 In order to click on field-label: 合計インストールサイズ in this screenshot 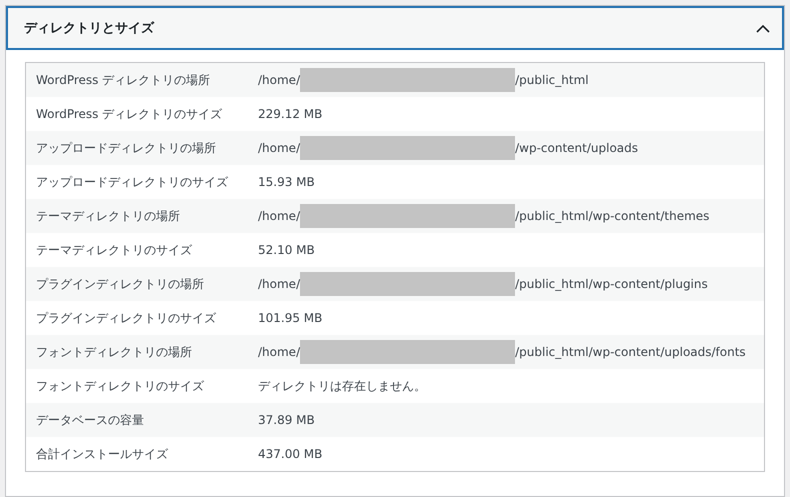, I will do `click(102, 454)`.